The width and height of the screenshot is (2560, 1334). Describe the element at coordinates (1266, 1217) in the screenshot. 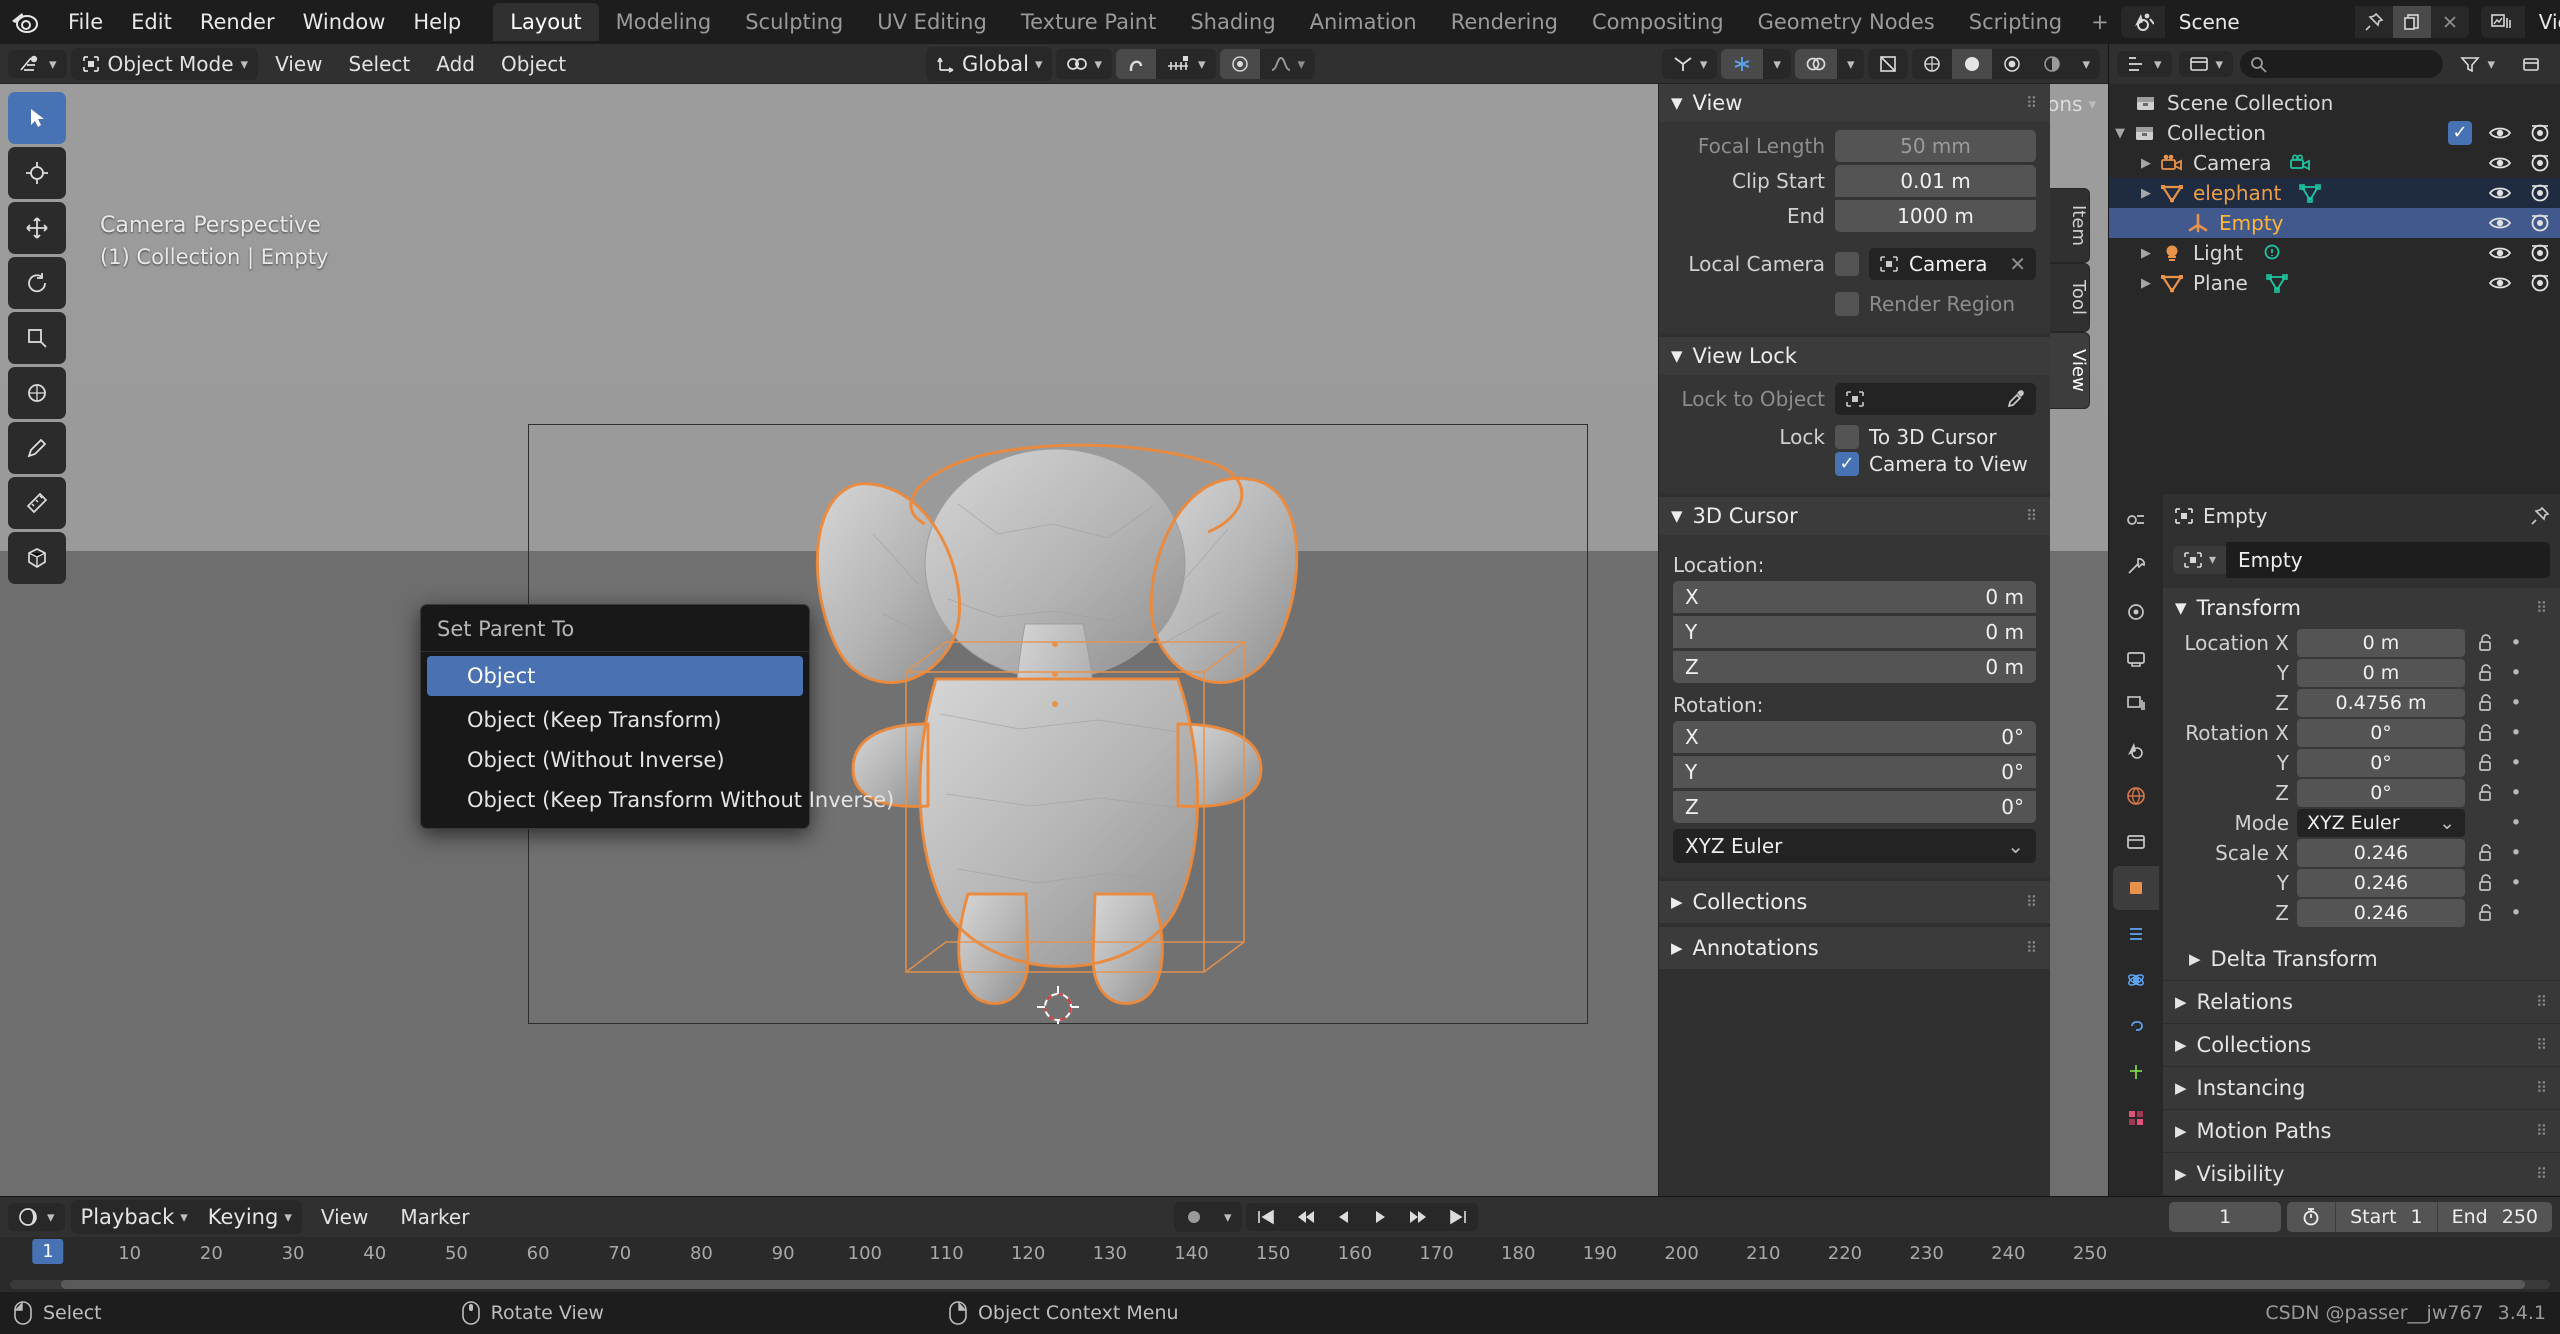

I see `jump-to-start-button` at that location.